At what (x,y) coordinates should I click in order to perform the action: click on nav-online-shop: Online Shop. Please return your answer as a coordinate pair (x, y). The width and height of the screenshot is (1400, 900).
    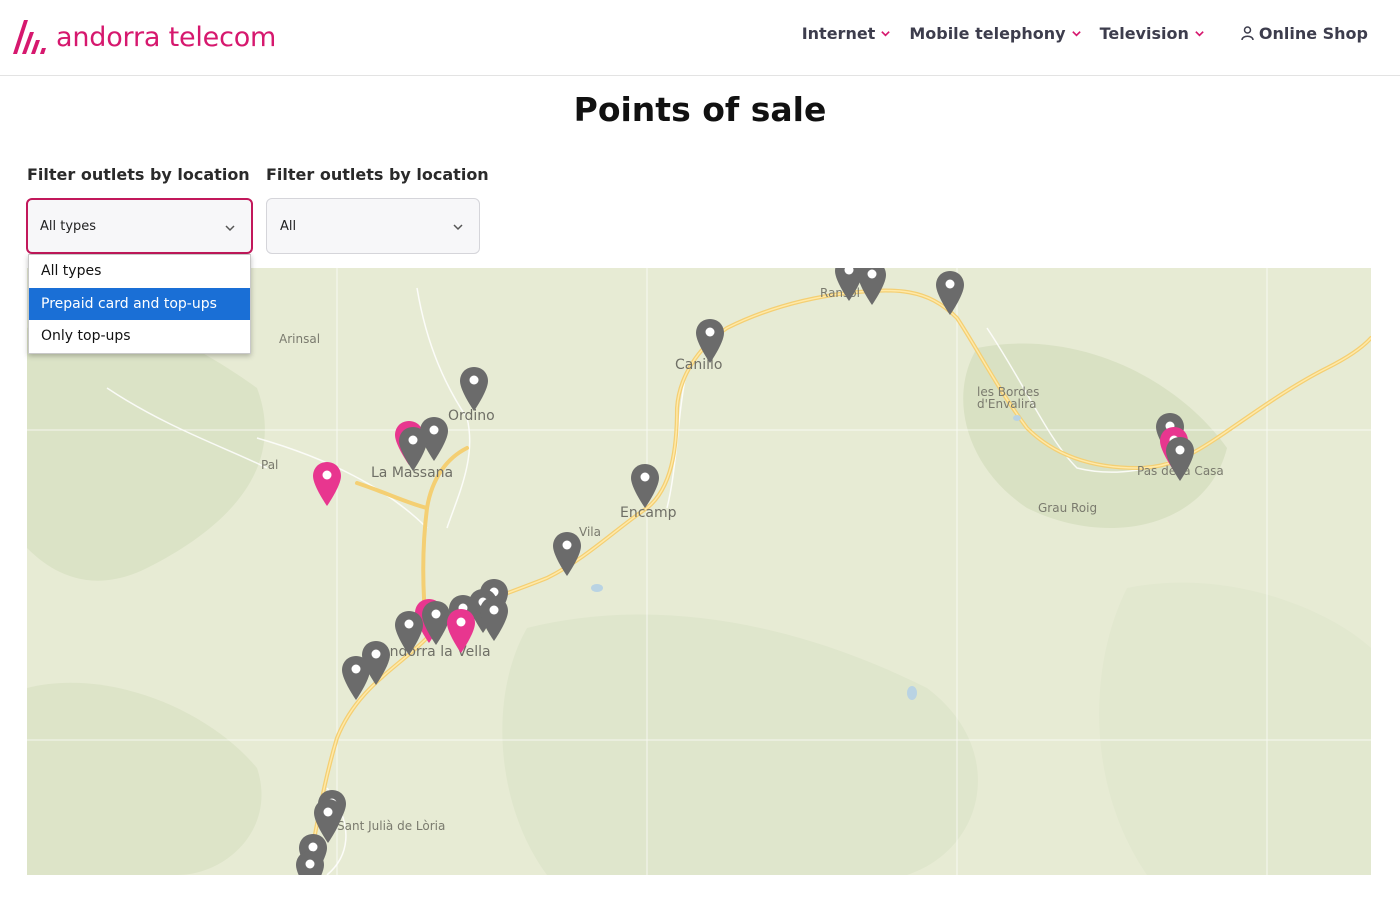
    Looking at the image, I should click on (1304, 33).